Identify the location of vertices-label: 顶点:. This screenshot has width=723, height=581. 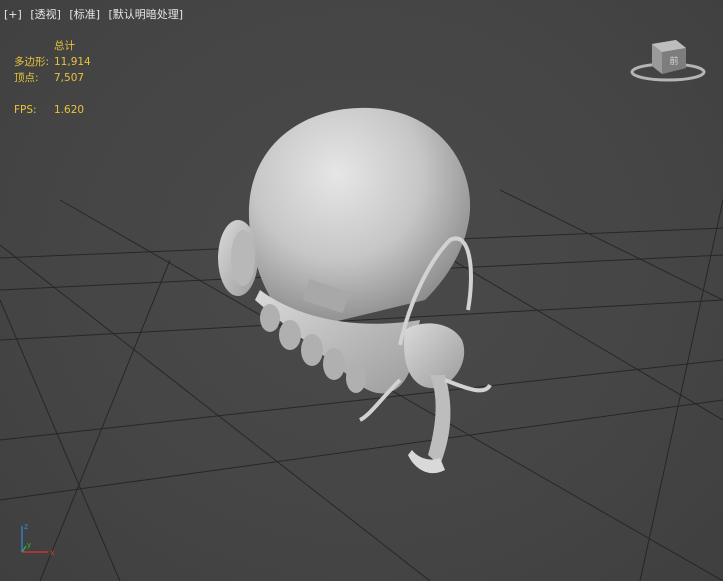
(26, 78).